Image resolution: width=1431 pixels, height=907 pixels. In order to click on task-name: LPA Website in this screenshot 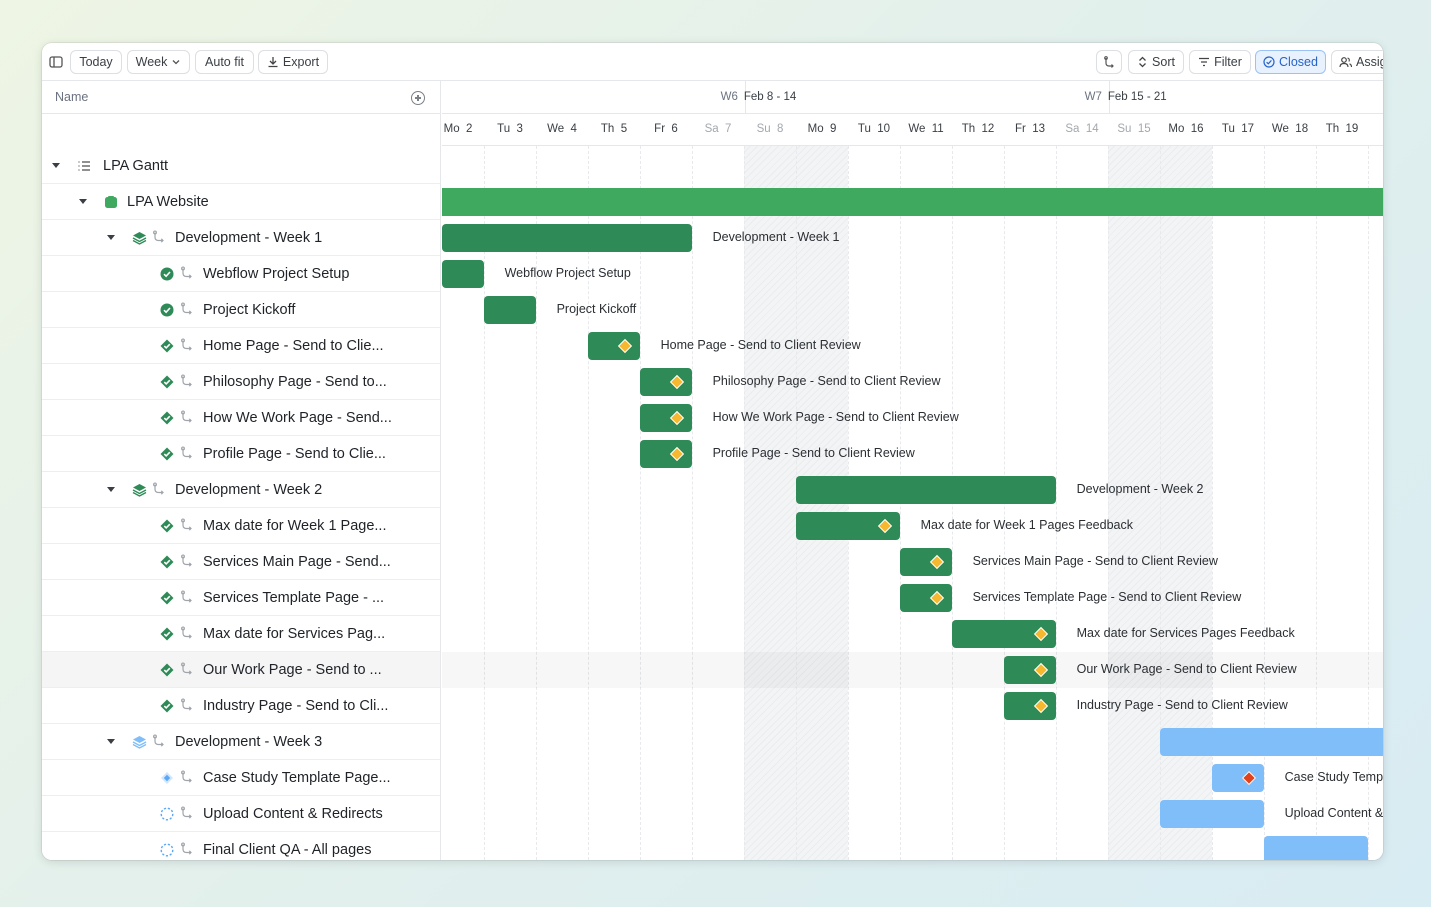, I will do `click(168, 202)`.